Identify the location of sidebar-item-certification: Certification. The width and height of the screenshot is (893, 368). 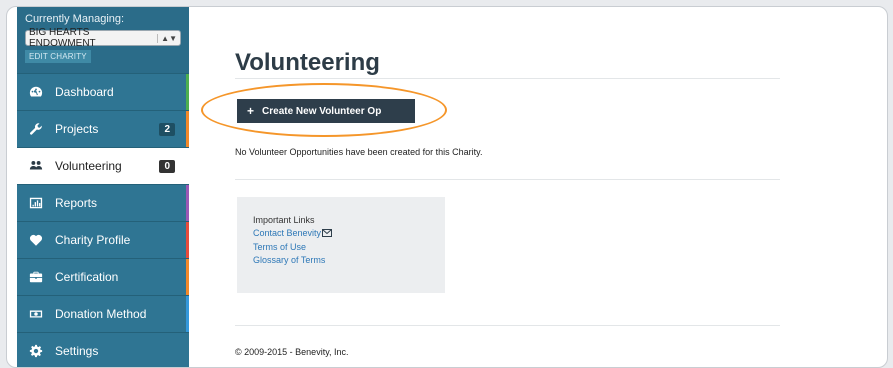
(103, 276).